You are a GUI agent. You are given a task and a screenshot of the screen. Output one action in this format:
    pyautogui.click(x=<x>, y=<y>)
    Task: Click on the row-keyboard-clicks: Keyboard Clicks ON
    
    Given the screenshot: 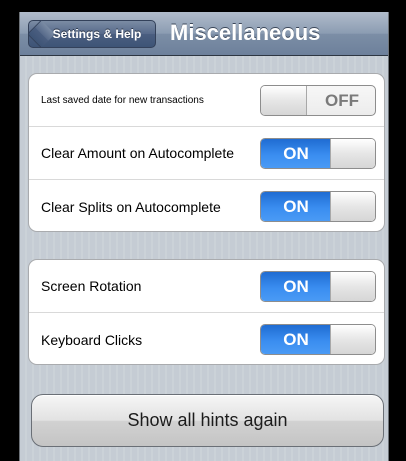 What is the action you would take?
    pyautogui.click(x=206, y=338)
    